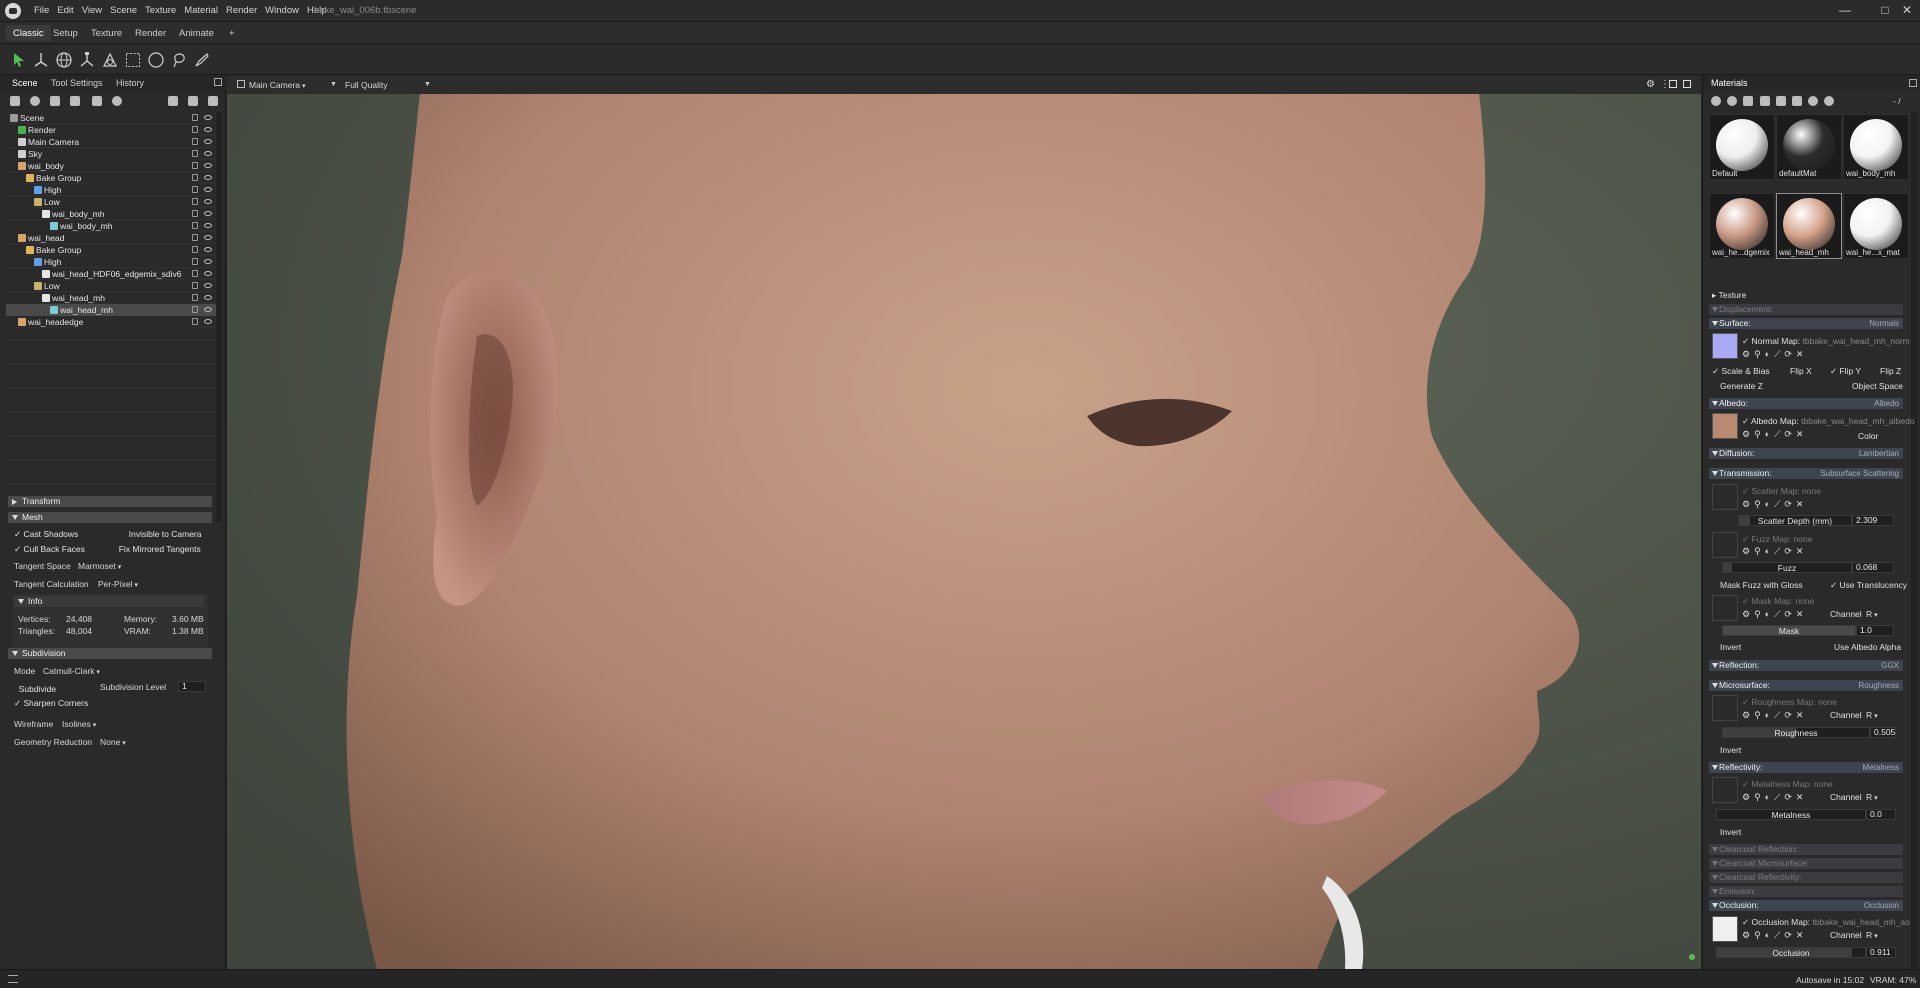  What do you see at coordinates (109, 601) in the screenshot?
I see `info-header: Info` at bounding box center [109, 601].